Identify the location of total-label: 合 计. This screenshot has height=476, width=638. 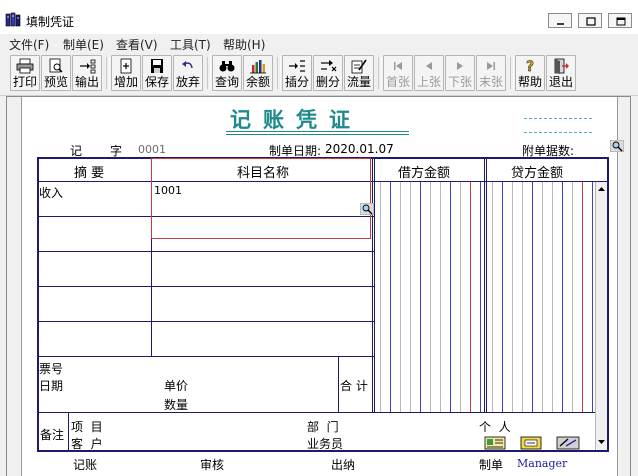
(354, 386).